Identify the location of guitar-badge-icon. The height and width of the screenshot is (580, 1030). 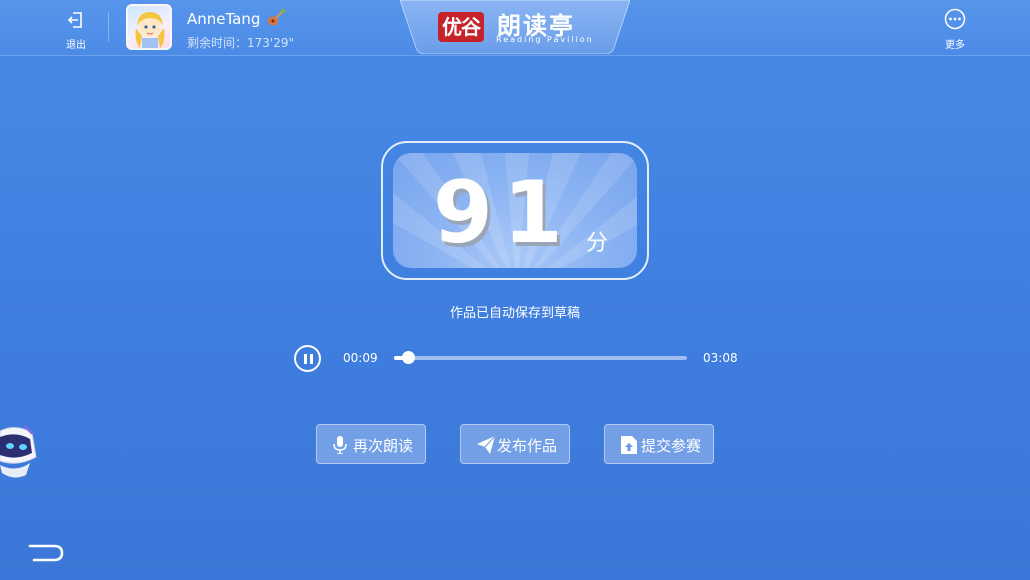
(277, 17).